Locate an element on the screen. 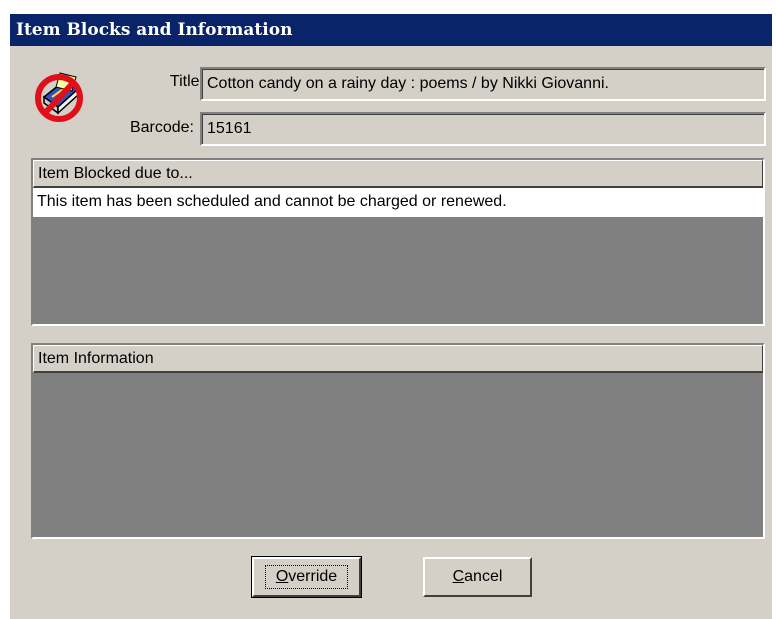 The width and height of the screenshot is (776, 619). cancel-mnemonic: C is located at coordinates (458, 576).